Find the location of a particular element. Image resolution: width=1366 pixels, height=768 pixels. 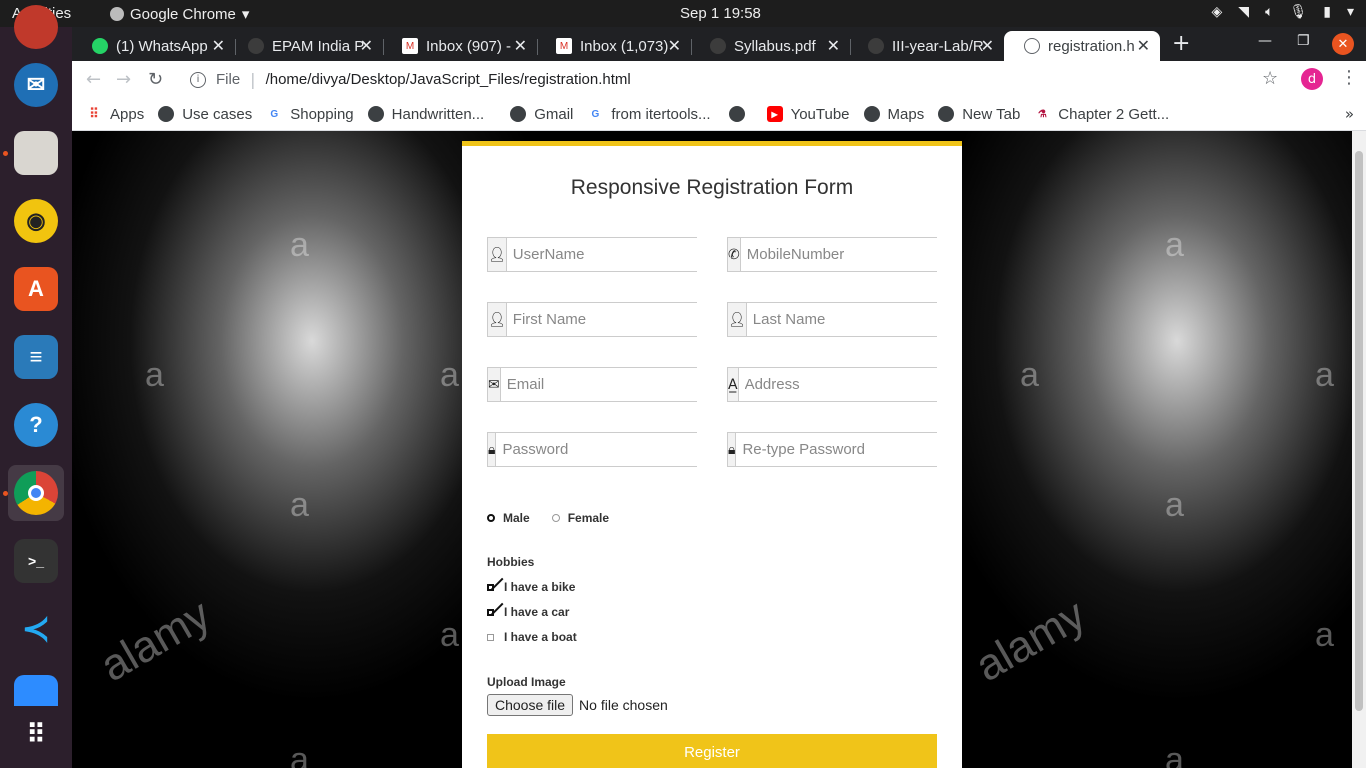

boat-label: I have a boat is located at coordinates (540, 637).